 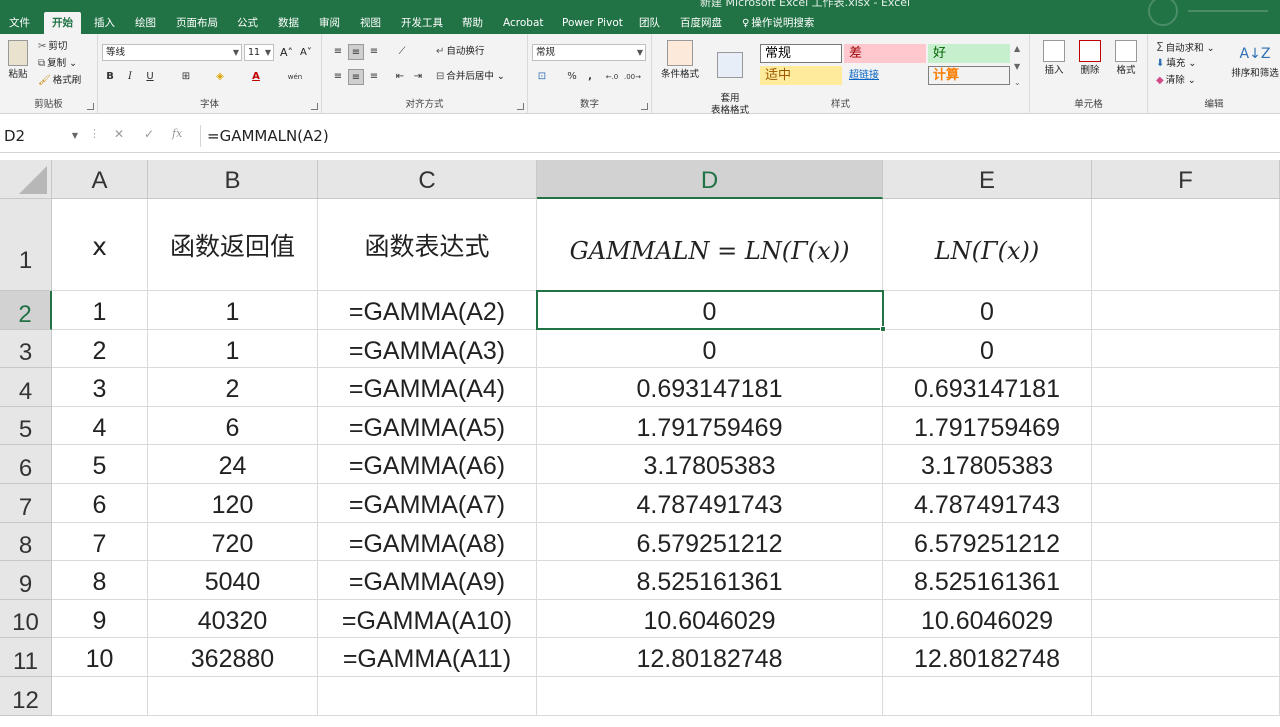 I want to click on column-header-e: E, so click(x=987, y=179).